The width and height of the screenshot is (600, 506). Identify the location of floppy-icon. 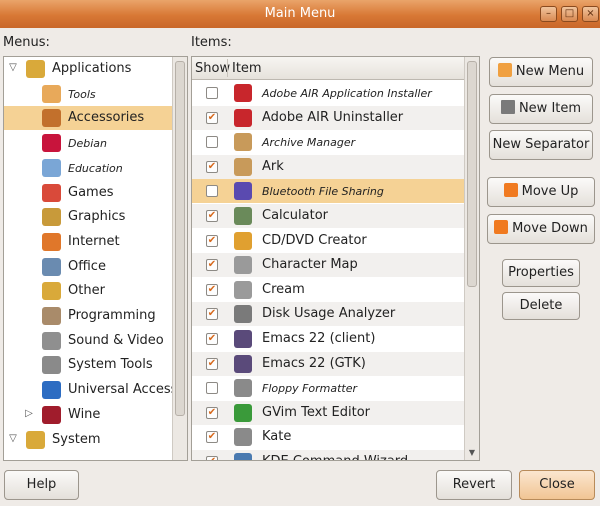
(243, 388).